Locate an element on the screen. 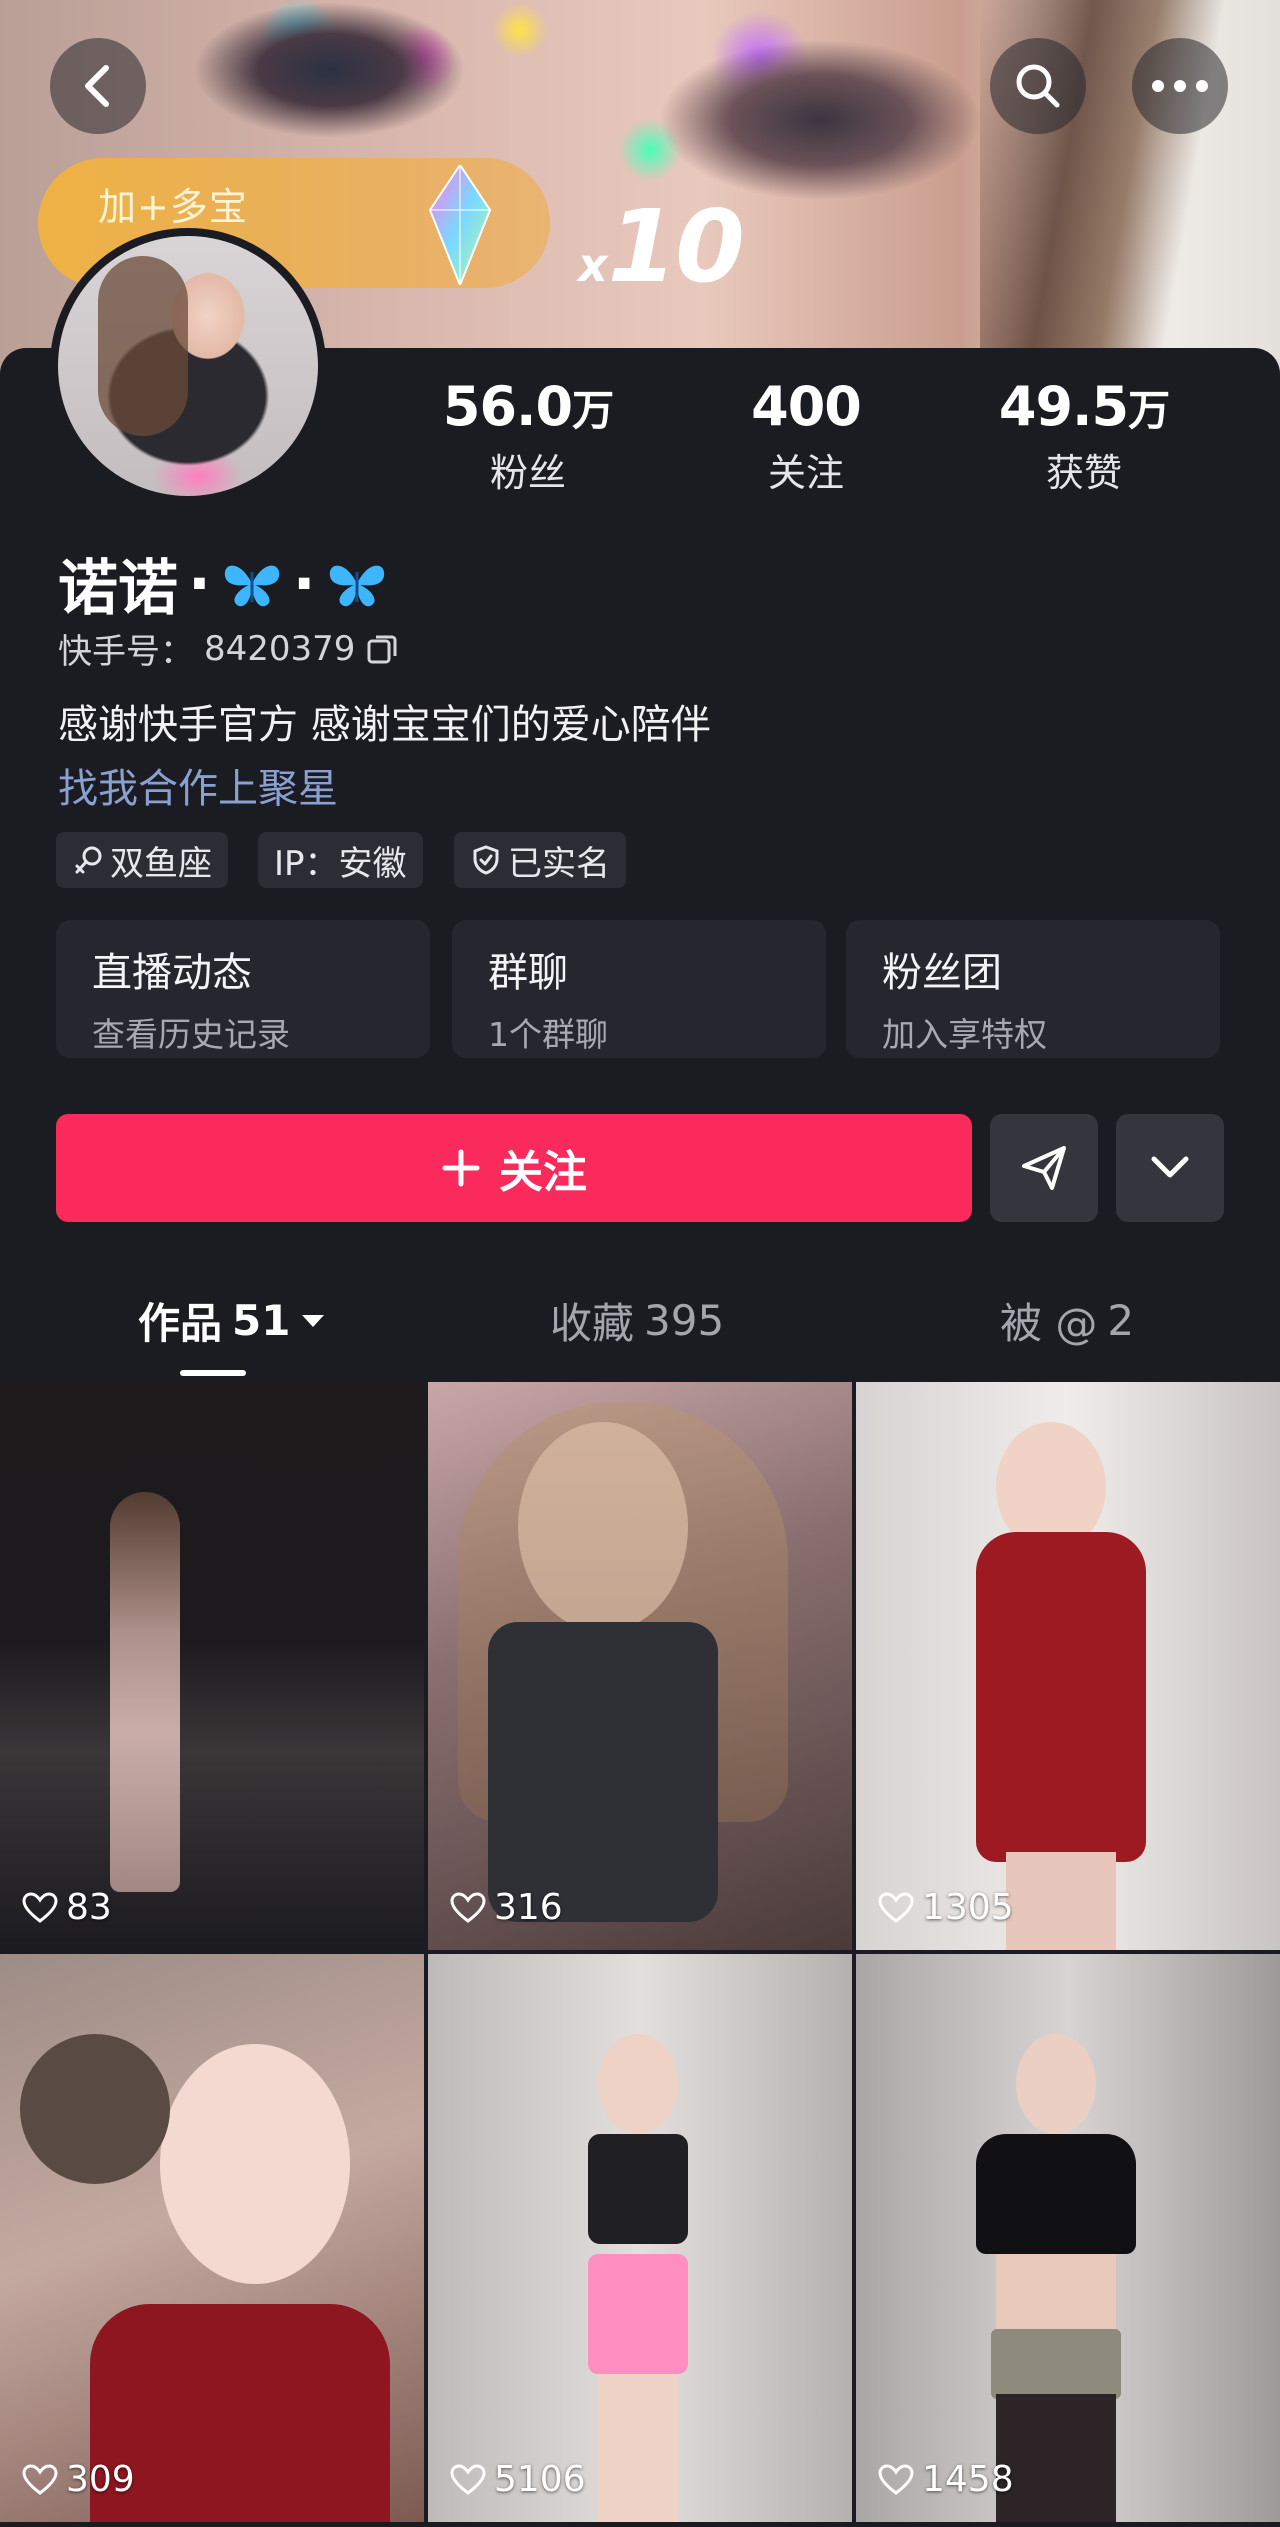 Image resolution: width=1280 pixels, height=2527 pixels. more-dots-icon is located at coordinates (1180, 86).